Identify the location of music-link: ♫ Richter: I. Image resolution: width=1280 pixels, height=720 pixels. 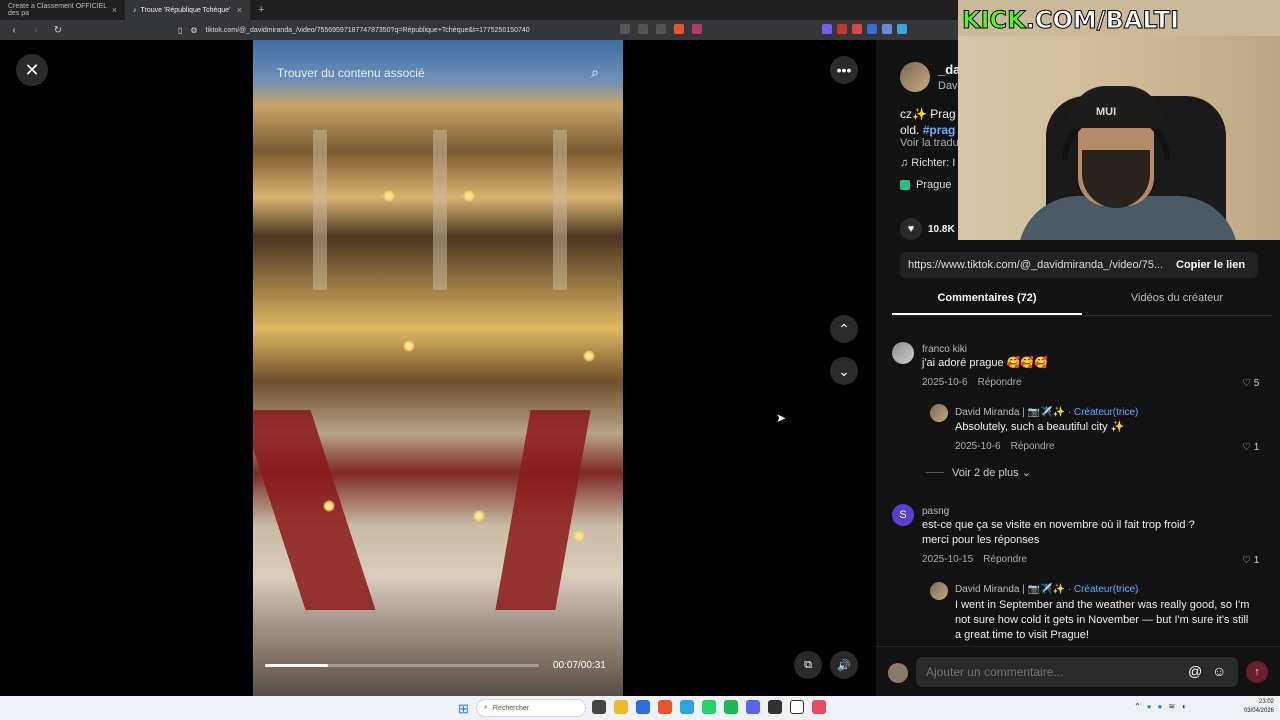
(927, 163).